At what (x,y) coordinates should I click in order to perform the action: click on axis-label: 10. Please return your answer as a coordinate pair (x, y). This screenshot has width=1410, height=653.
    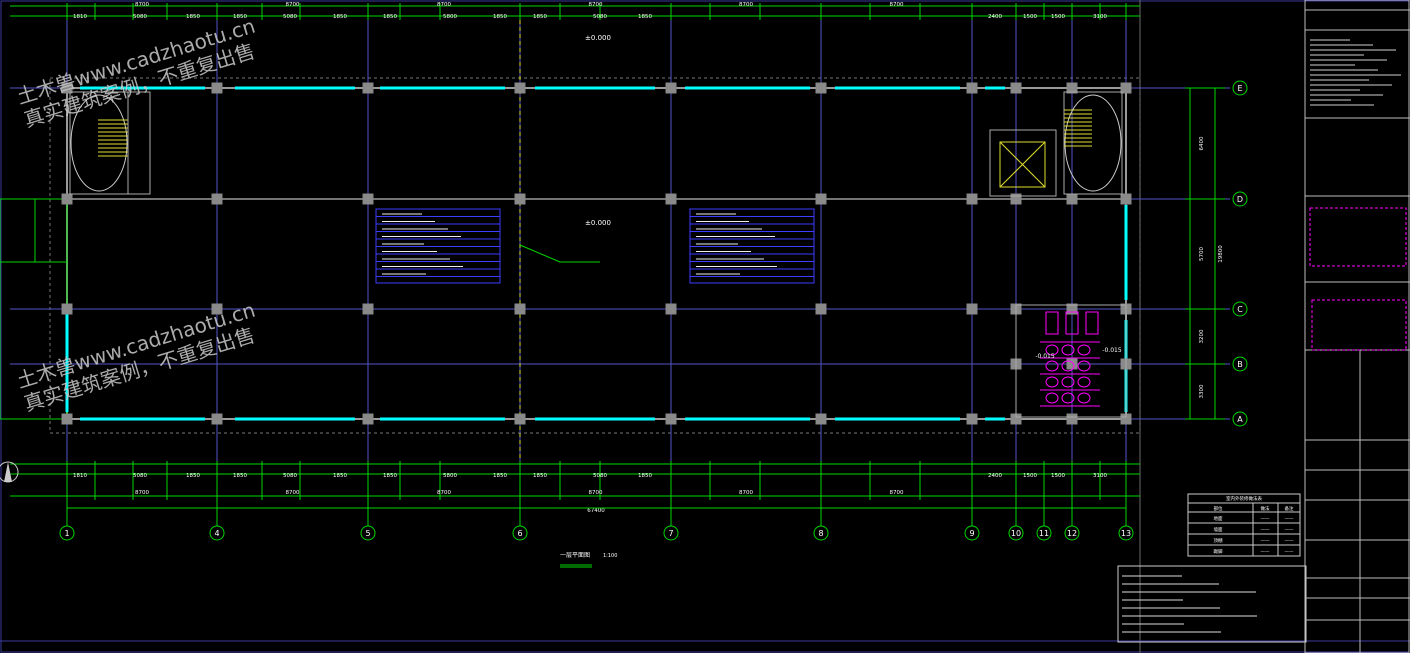
    Looking at the image, I should click on (1016, 533).